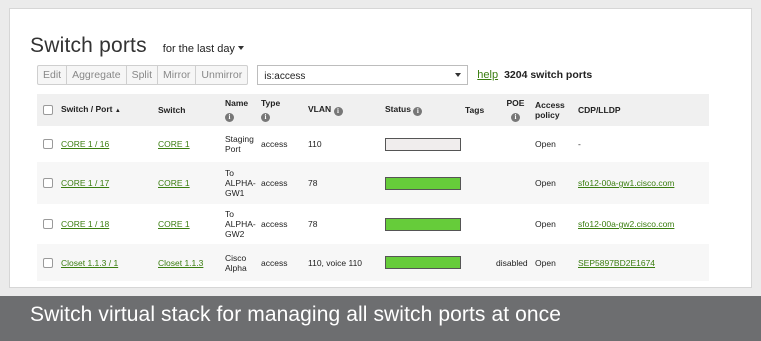 This screenshot has height=341, width=761. What do you see at coordinates (398, 109) in the screenshot?
I see `column-status-label: Status` at bounding box center [398, 109].